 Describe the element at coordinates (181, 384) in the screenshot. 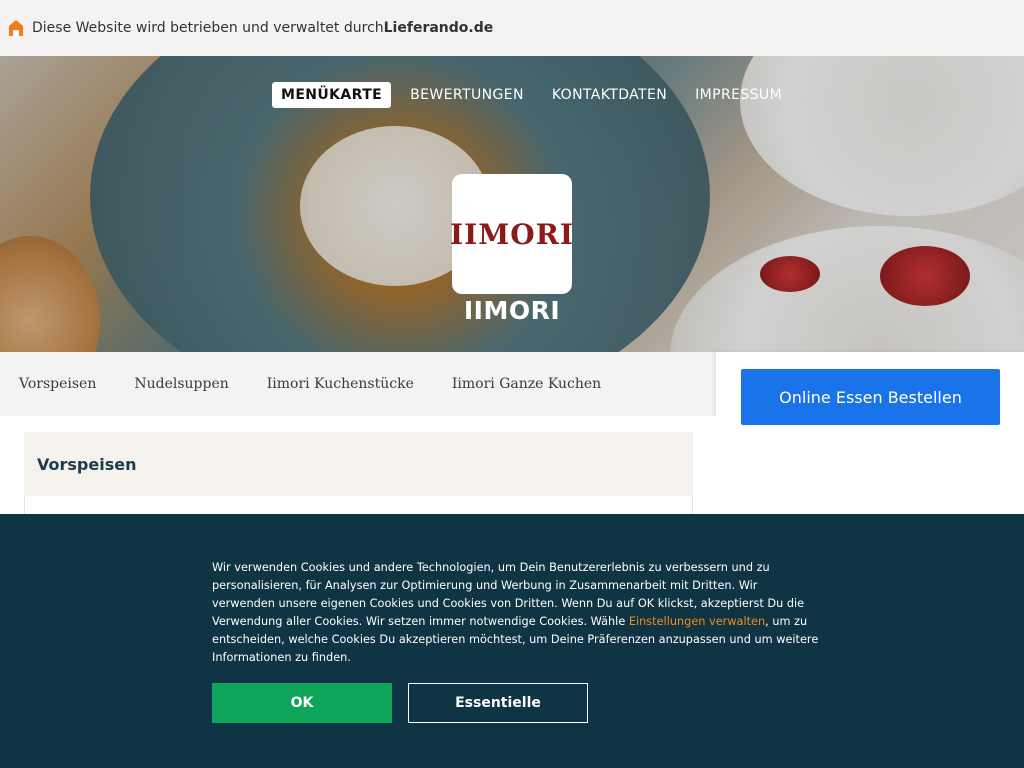

I see `category-nudelsuppen: Nudelsuppen` at that location.